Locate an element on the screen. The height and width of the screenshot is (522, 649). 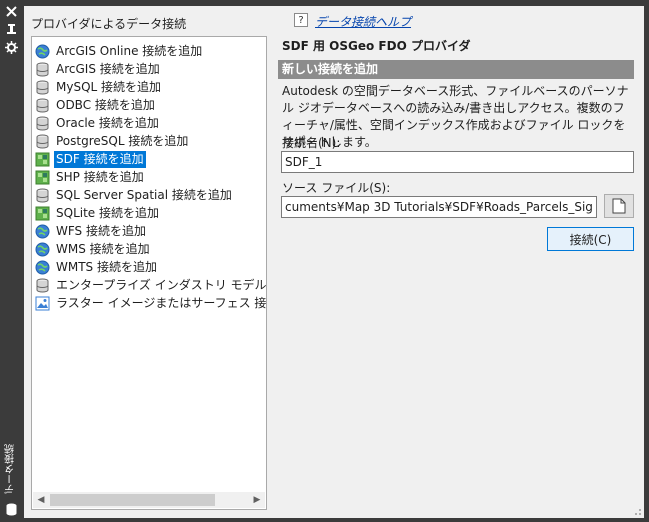
palette-titlebar: データ接続 is located at coordinates (11, 261).